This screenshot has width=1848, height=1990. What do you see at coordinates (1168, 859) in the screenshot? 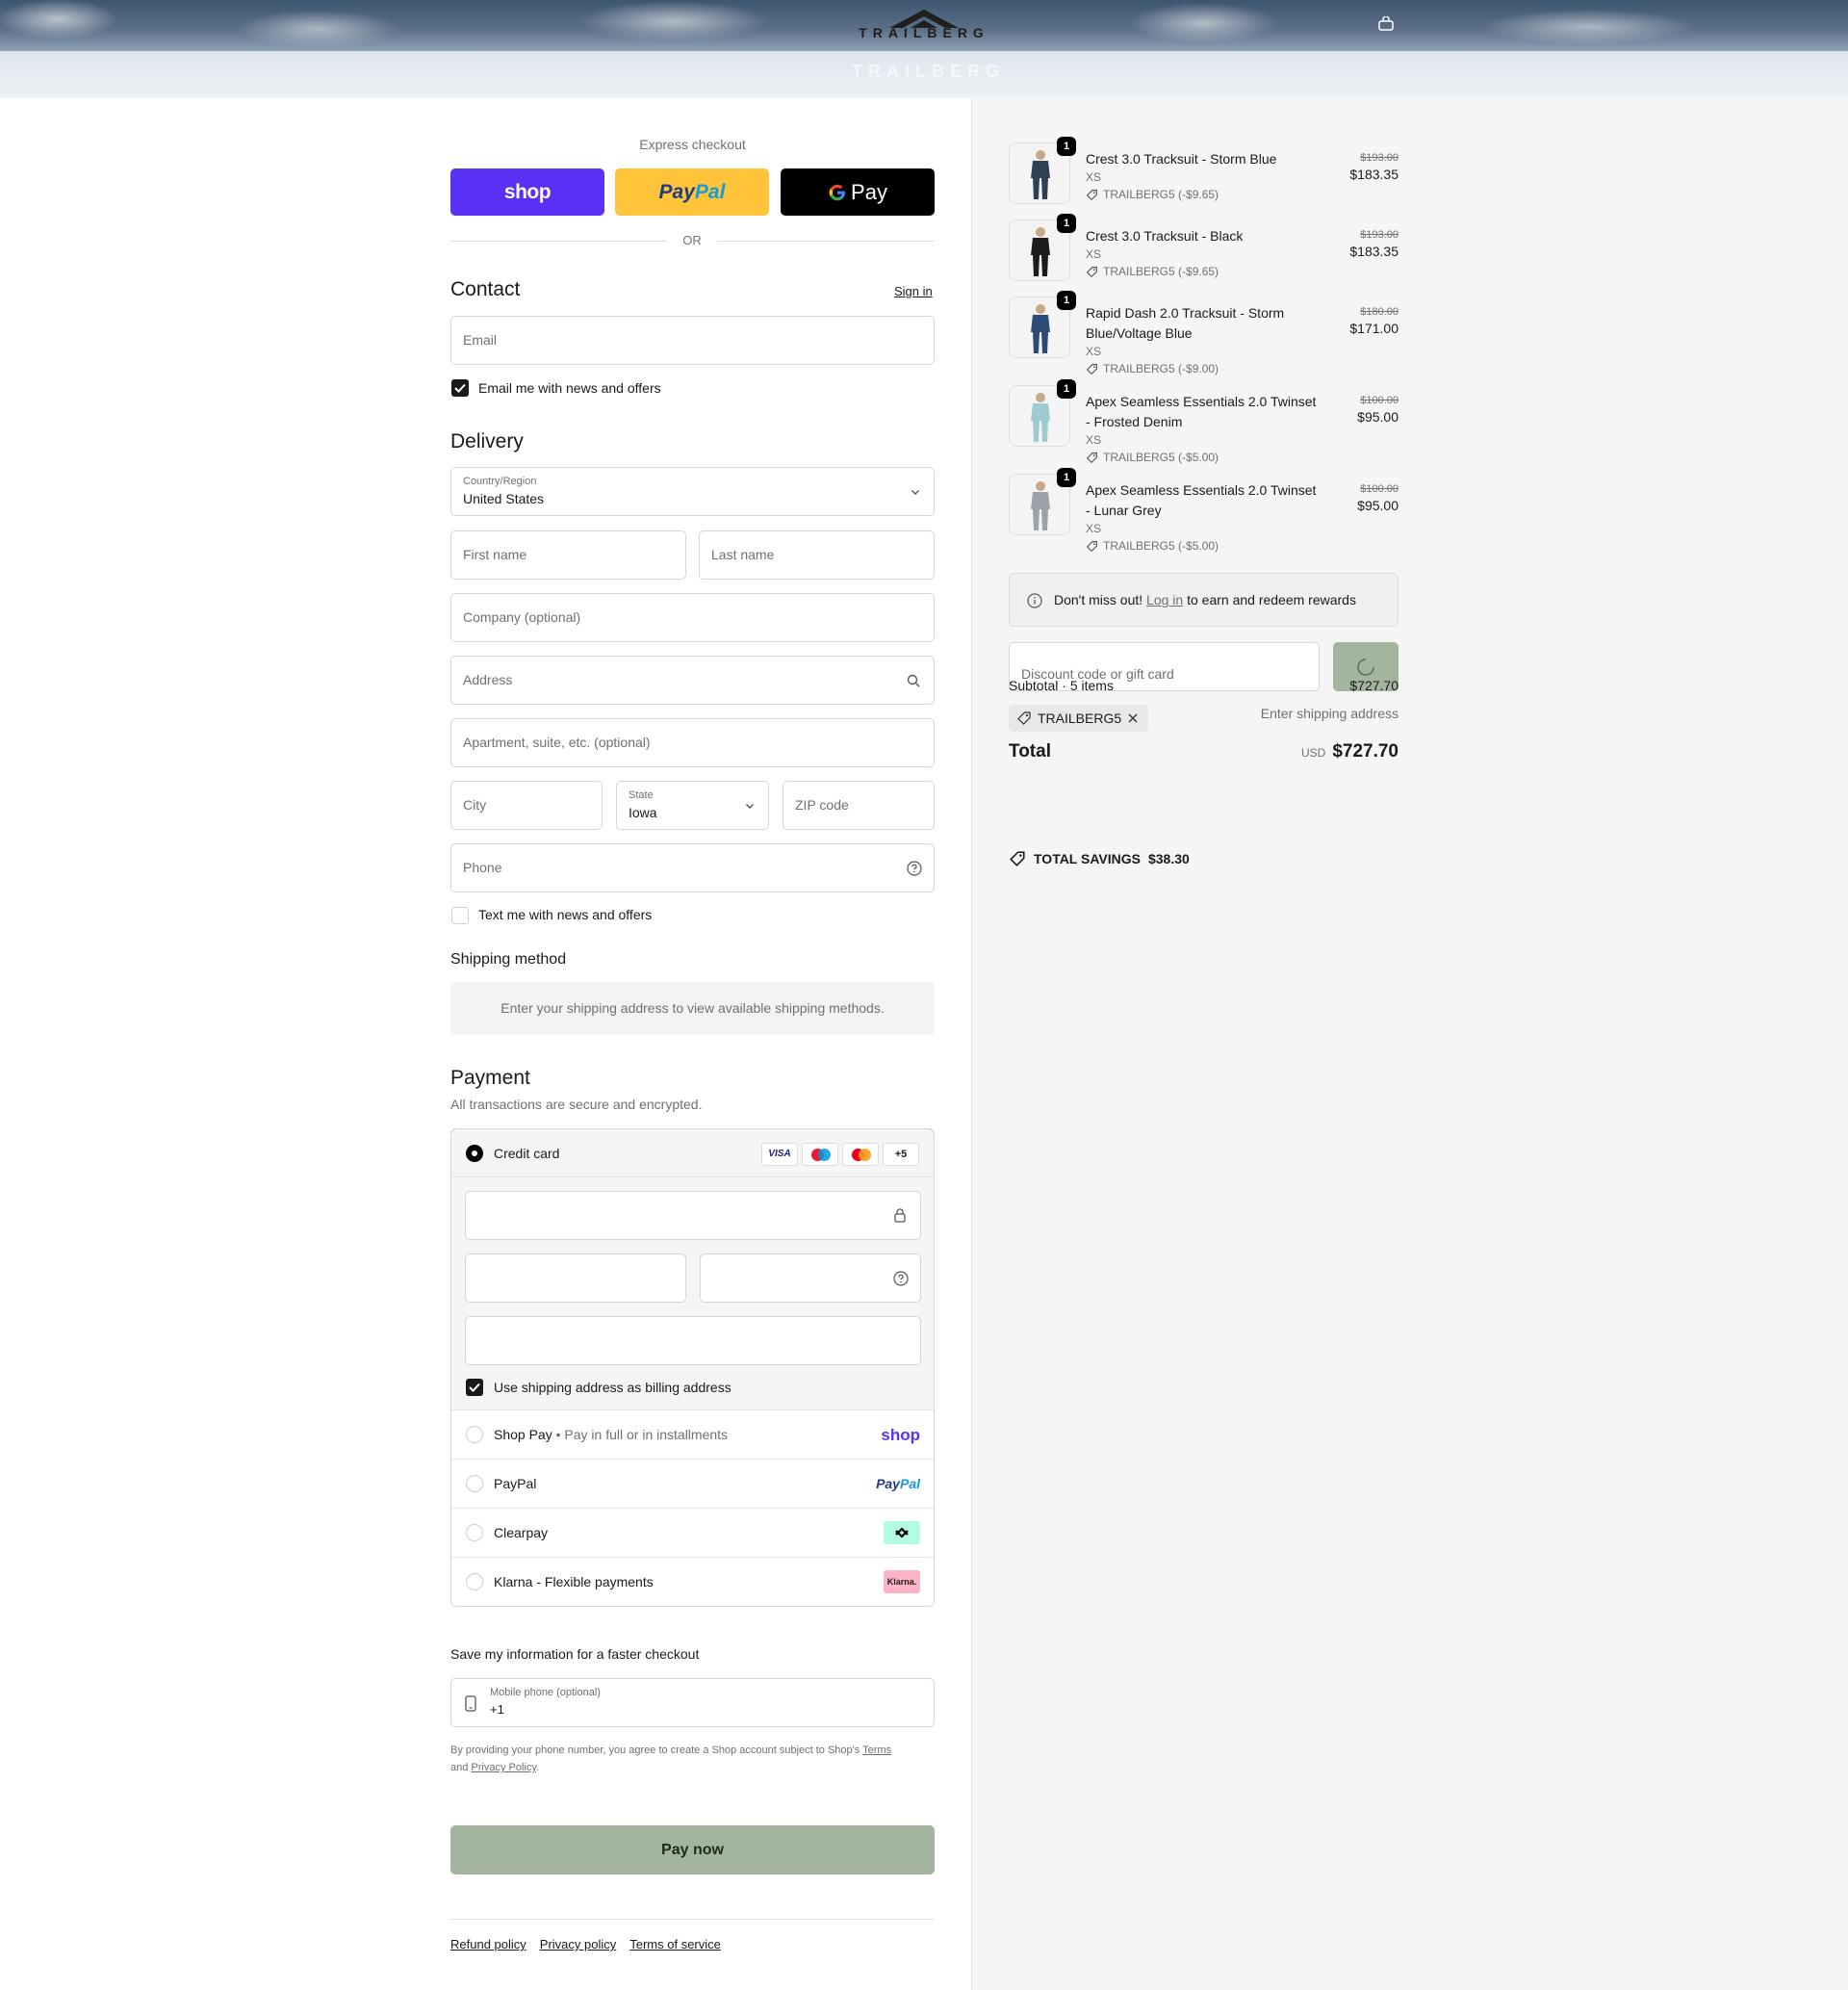
I see `total-savings-value: $38.30` at bounding box center [1168, 859].